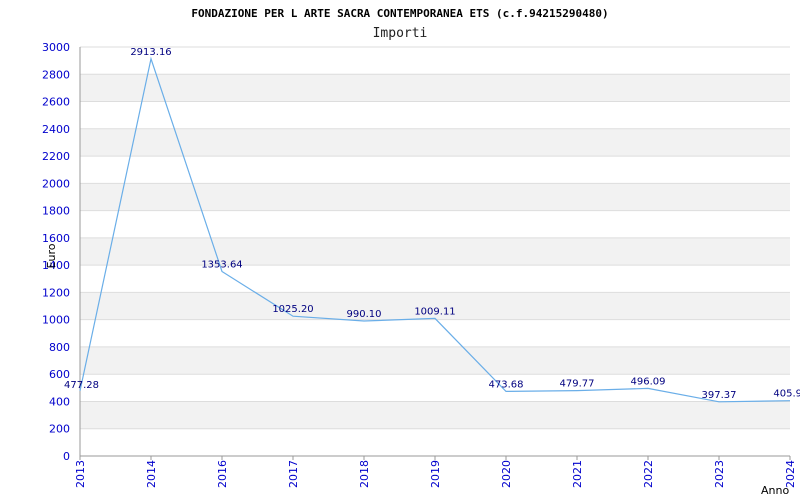 The width and height of the screenshot is (800, 500). Describe the element at coordinates (364, 314) in the screenshot. I see `data-label: 990.10` at that location.